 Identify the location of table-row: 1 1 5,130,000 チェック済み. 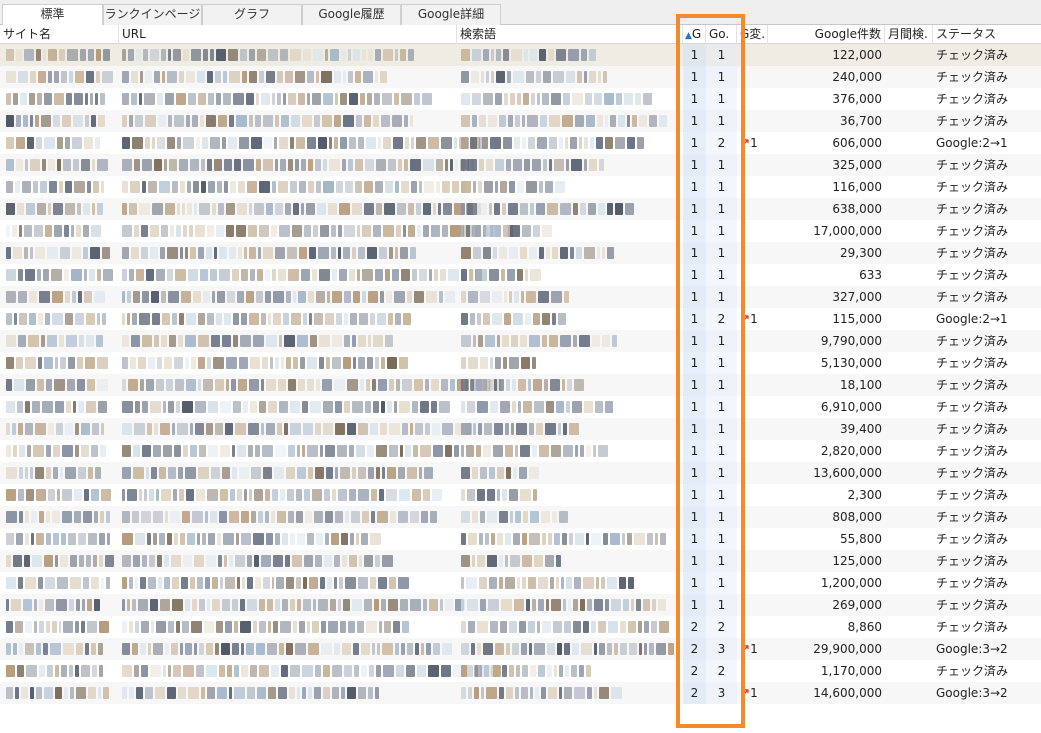
(520, 363).